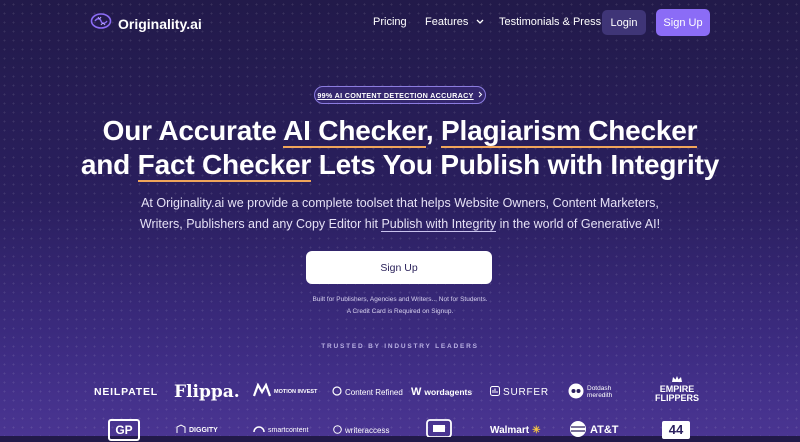  Describe the element at coordinates (337, 392) in the screenshot. I see `content-refined-mark-icon` at that location.